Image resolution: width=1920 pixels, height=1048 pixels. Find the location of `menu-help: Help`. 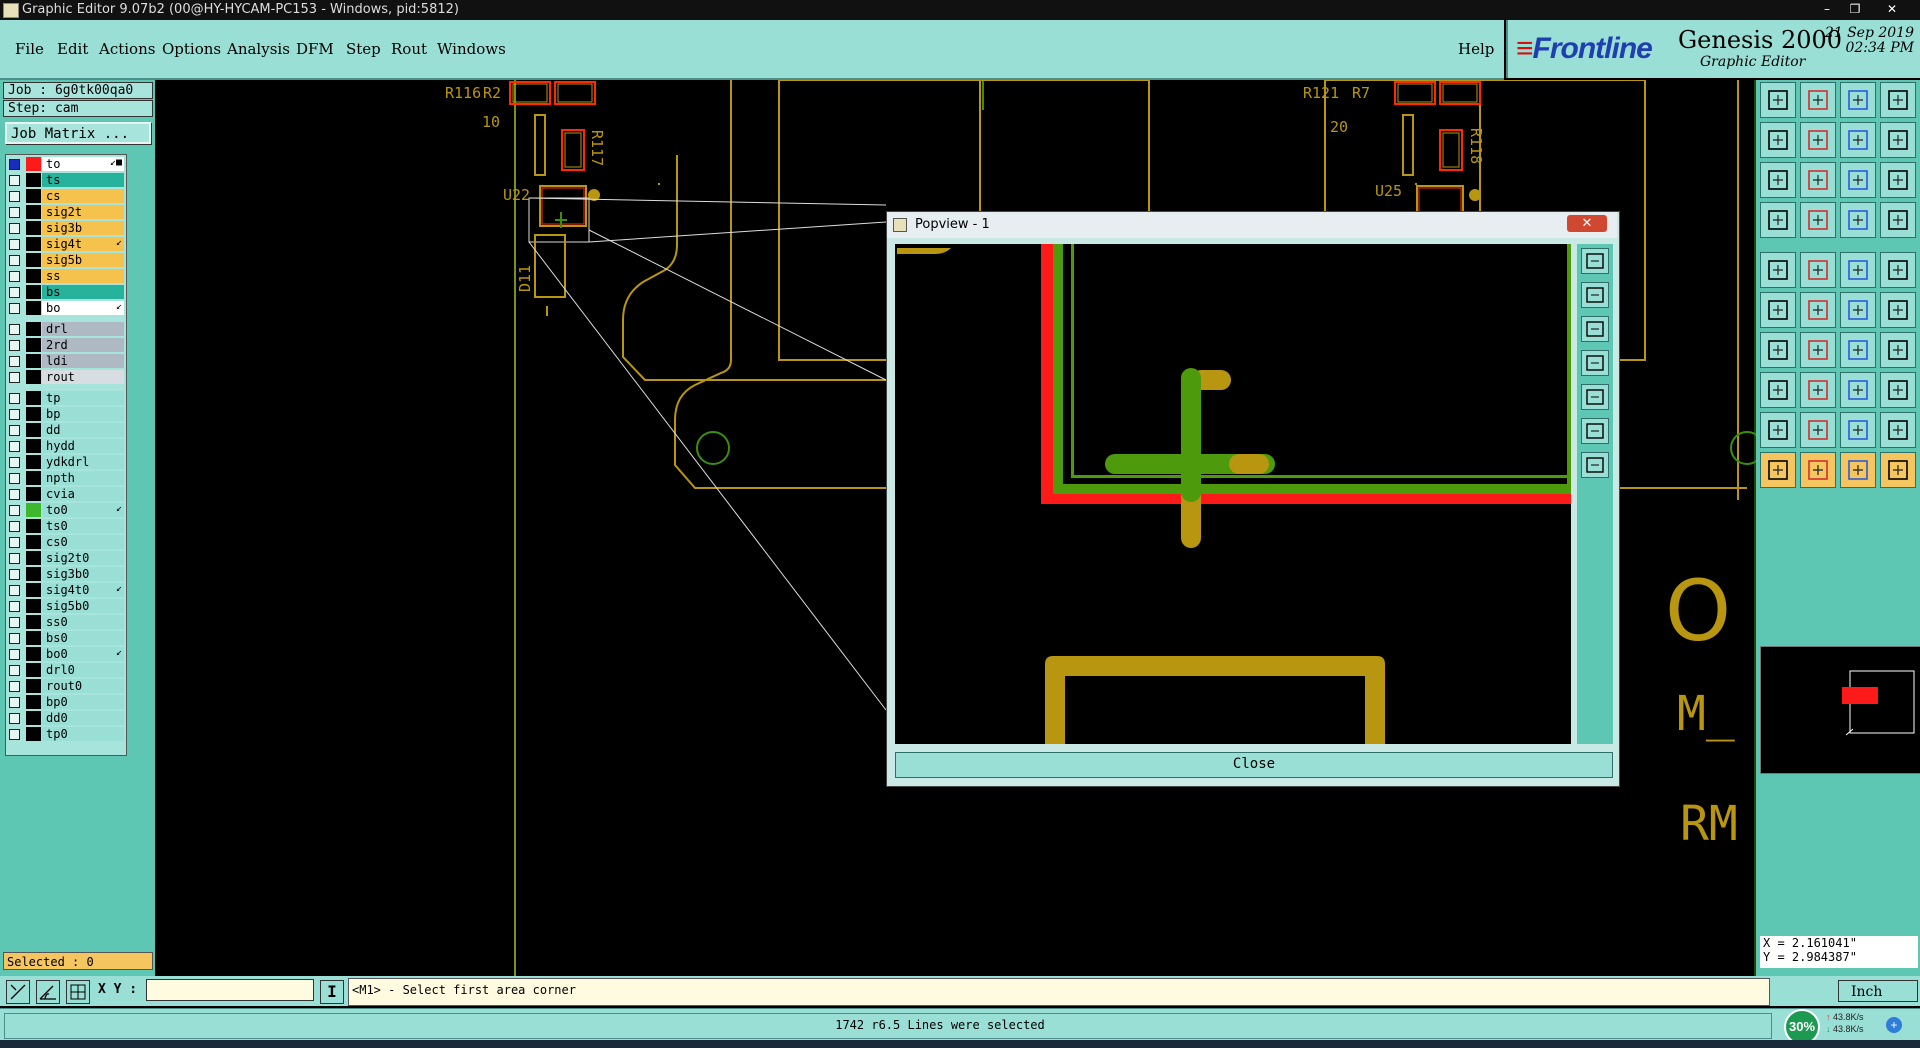

menu-help: Help is located at coordinates (1476, 49).